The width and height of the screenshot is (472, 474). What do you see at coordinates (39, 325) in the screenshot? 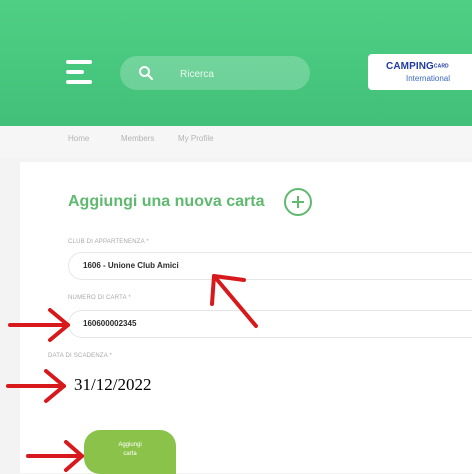
I see `arrow-card-number-annotation` at bounding box center [39, 325].